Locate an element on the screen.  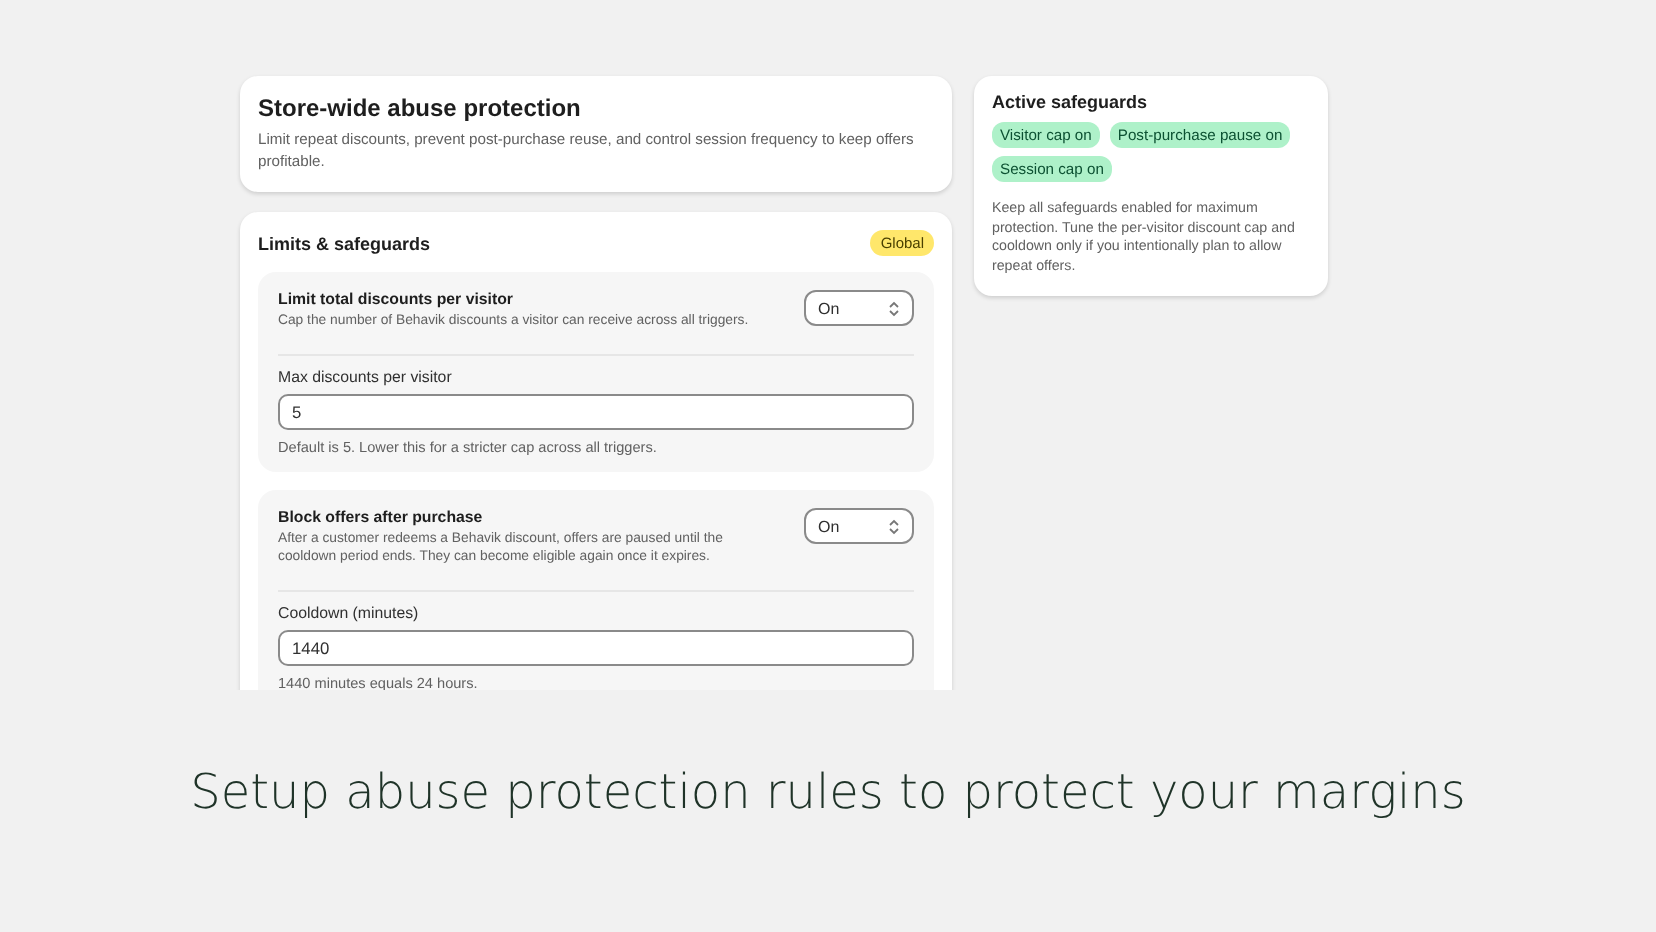
input-field: 1440 is located at coordinates (596, 648).